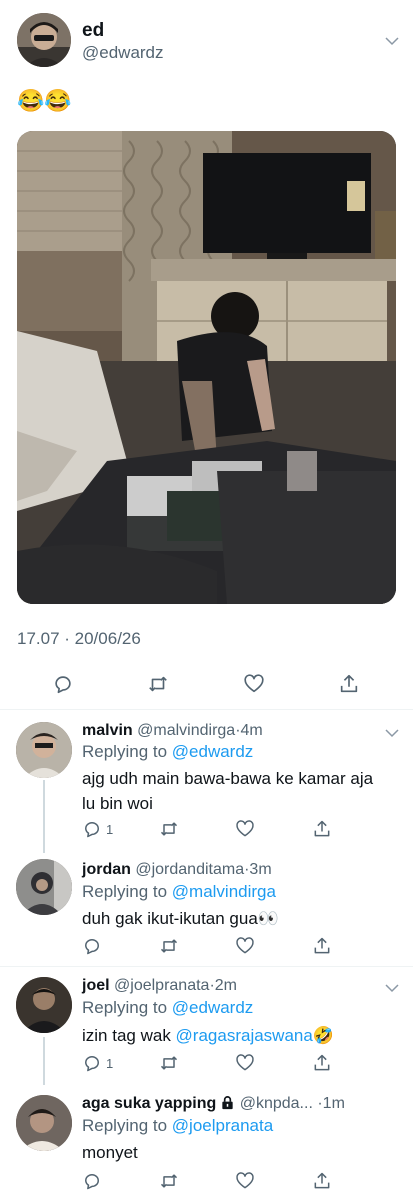 Image resolution: width=413 pixels, height=1200 pixels. Describe the element at coordinates (123, 53) in the screenshot. I see `author-handle: @edwardz` at that location.